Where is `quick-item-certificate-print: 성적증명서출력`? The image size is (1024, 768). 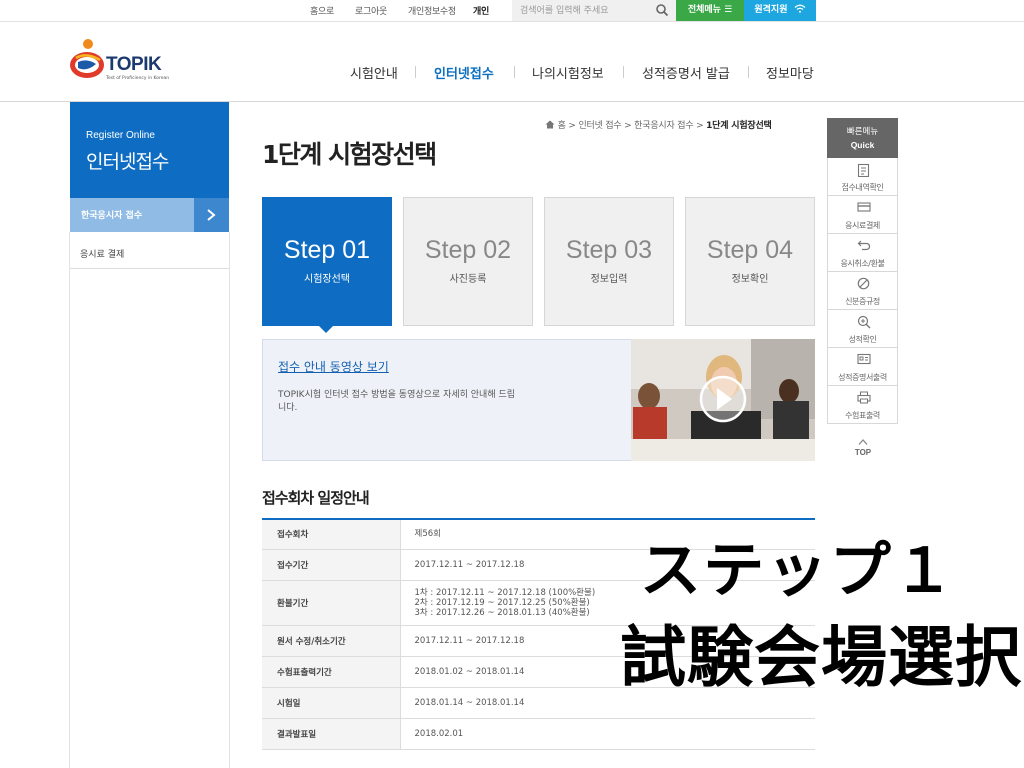 quick-item-certificate-print: 성적증명서출력 is located at coordinates (862, 367).